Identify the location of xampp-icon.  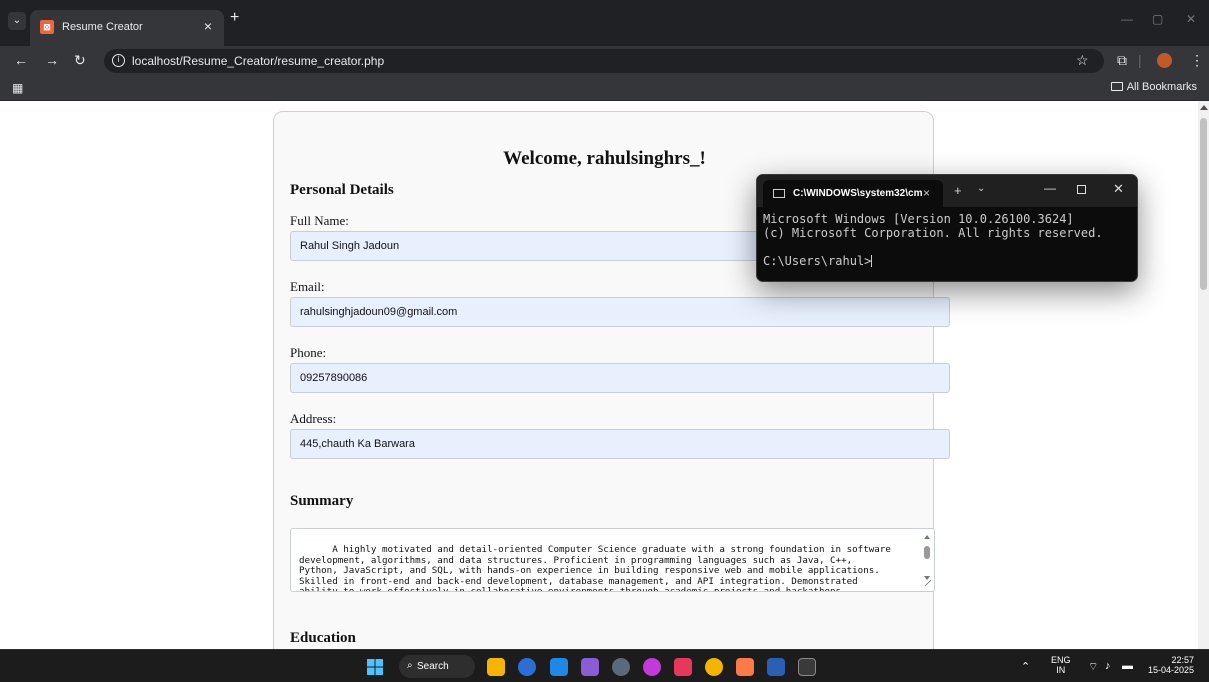
(745, 667).